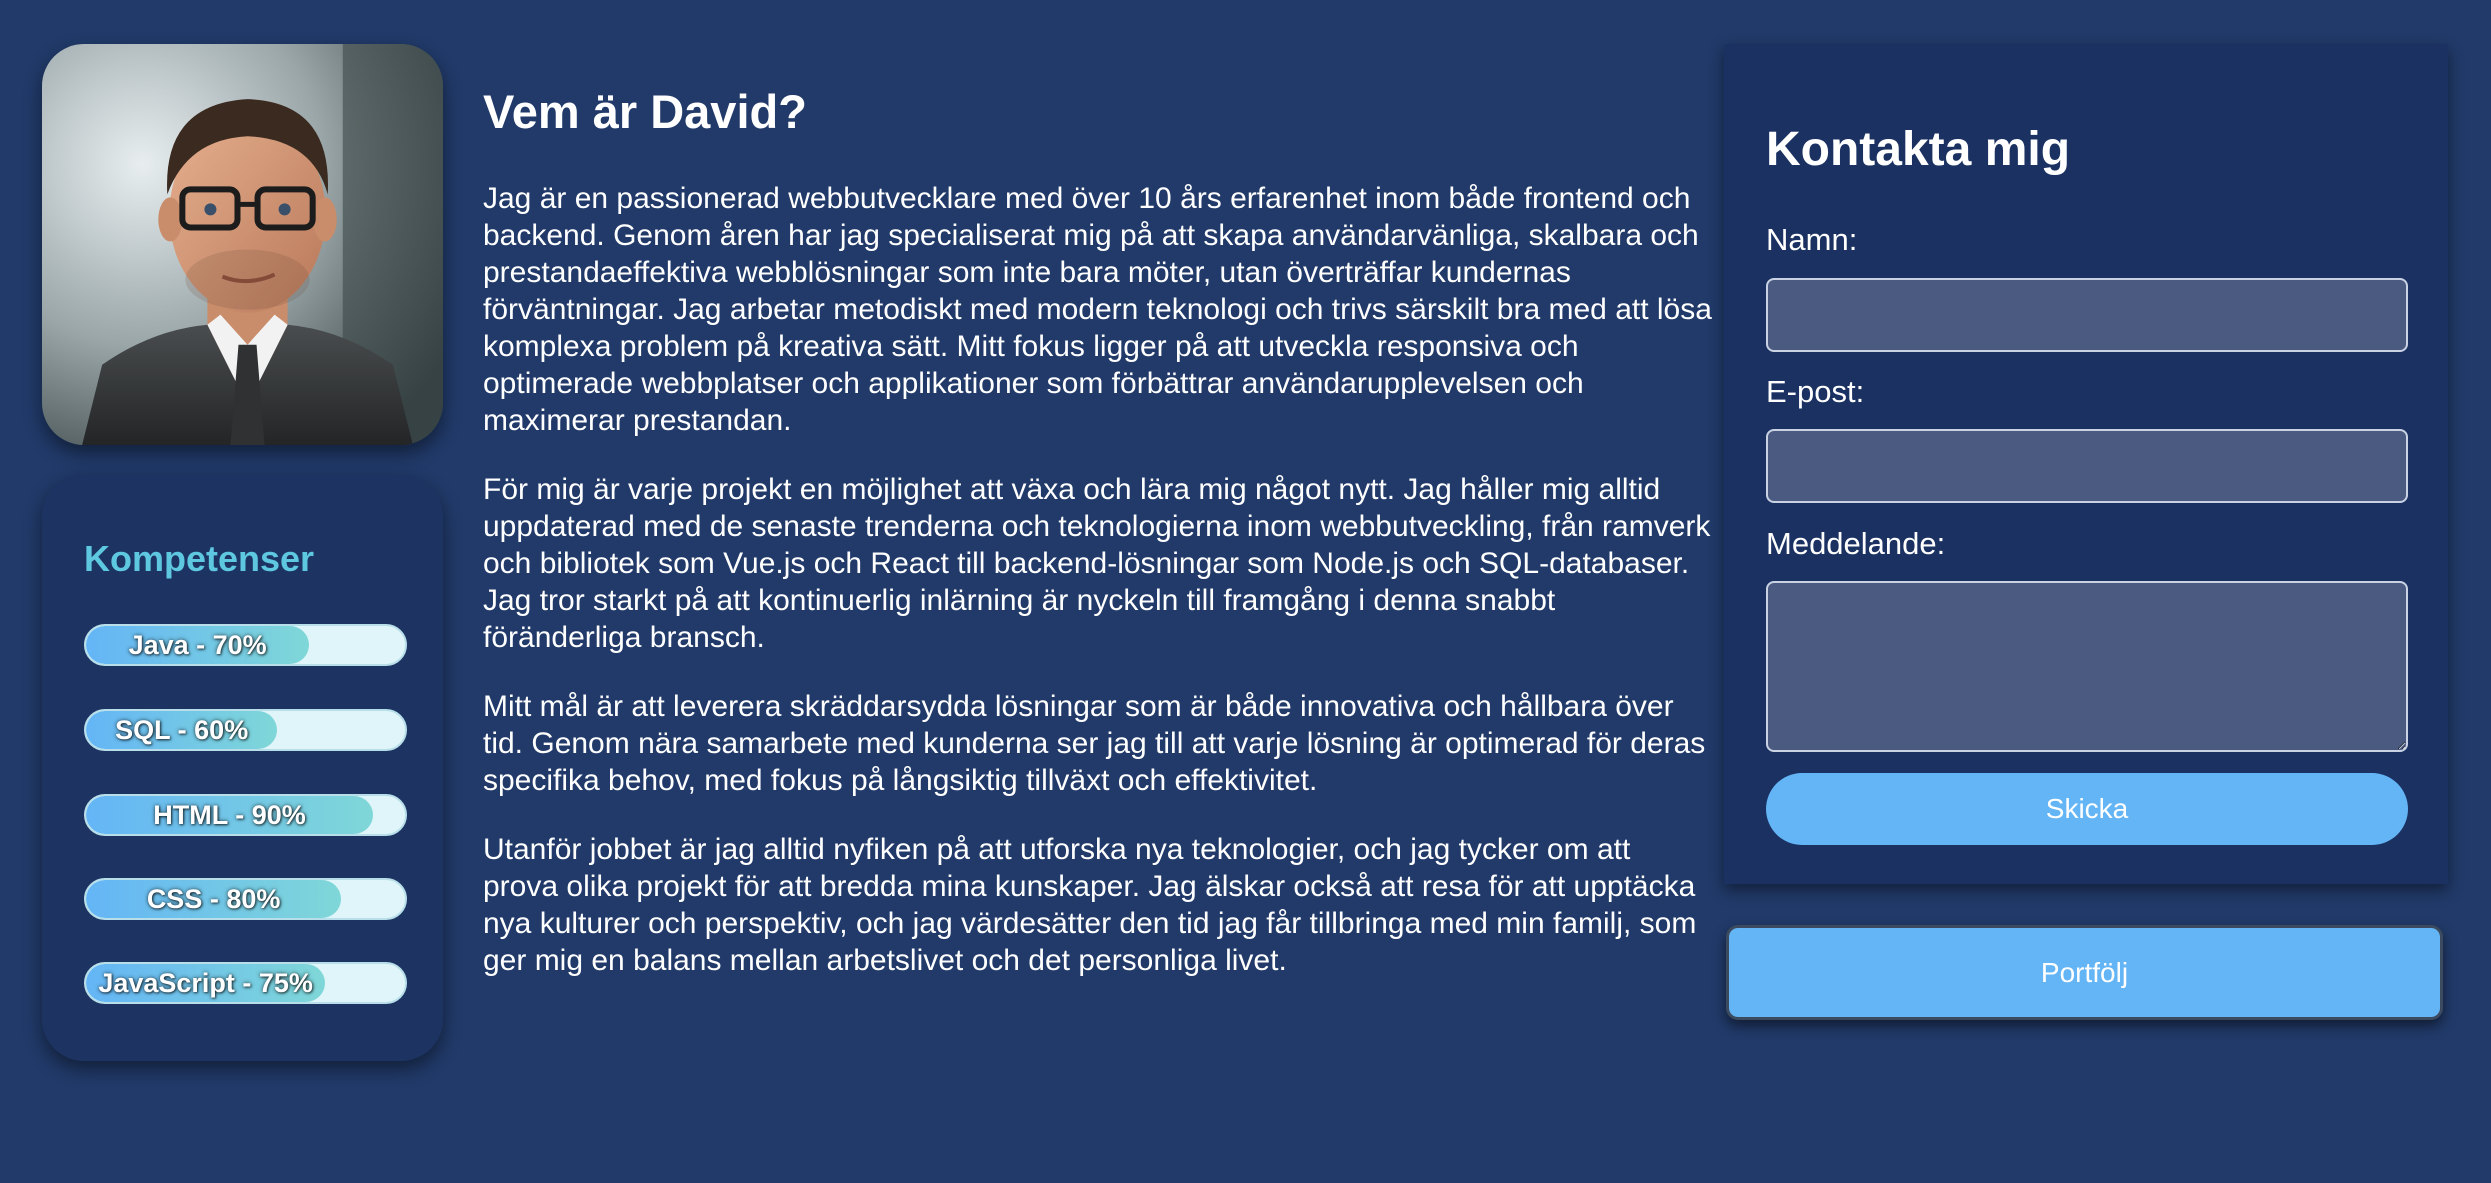 This screenshot has height=1183, width=2491. I want to click on skill-bar-sql: SQL - 60%, so click(245, 730).